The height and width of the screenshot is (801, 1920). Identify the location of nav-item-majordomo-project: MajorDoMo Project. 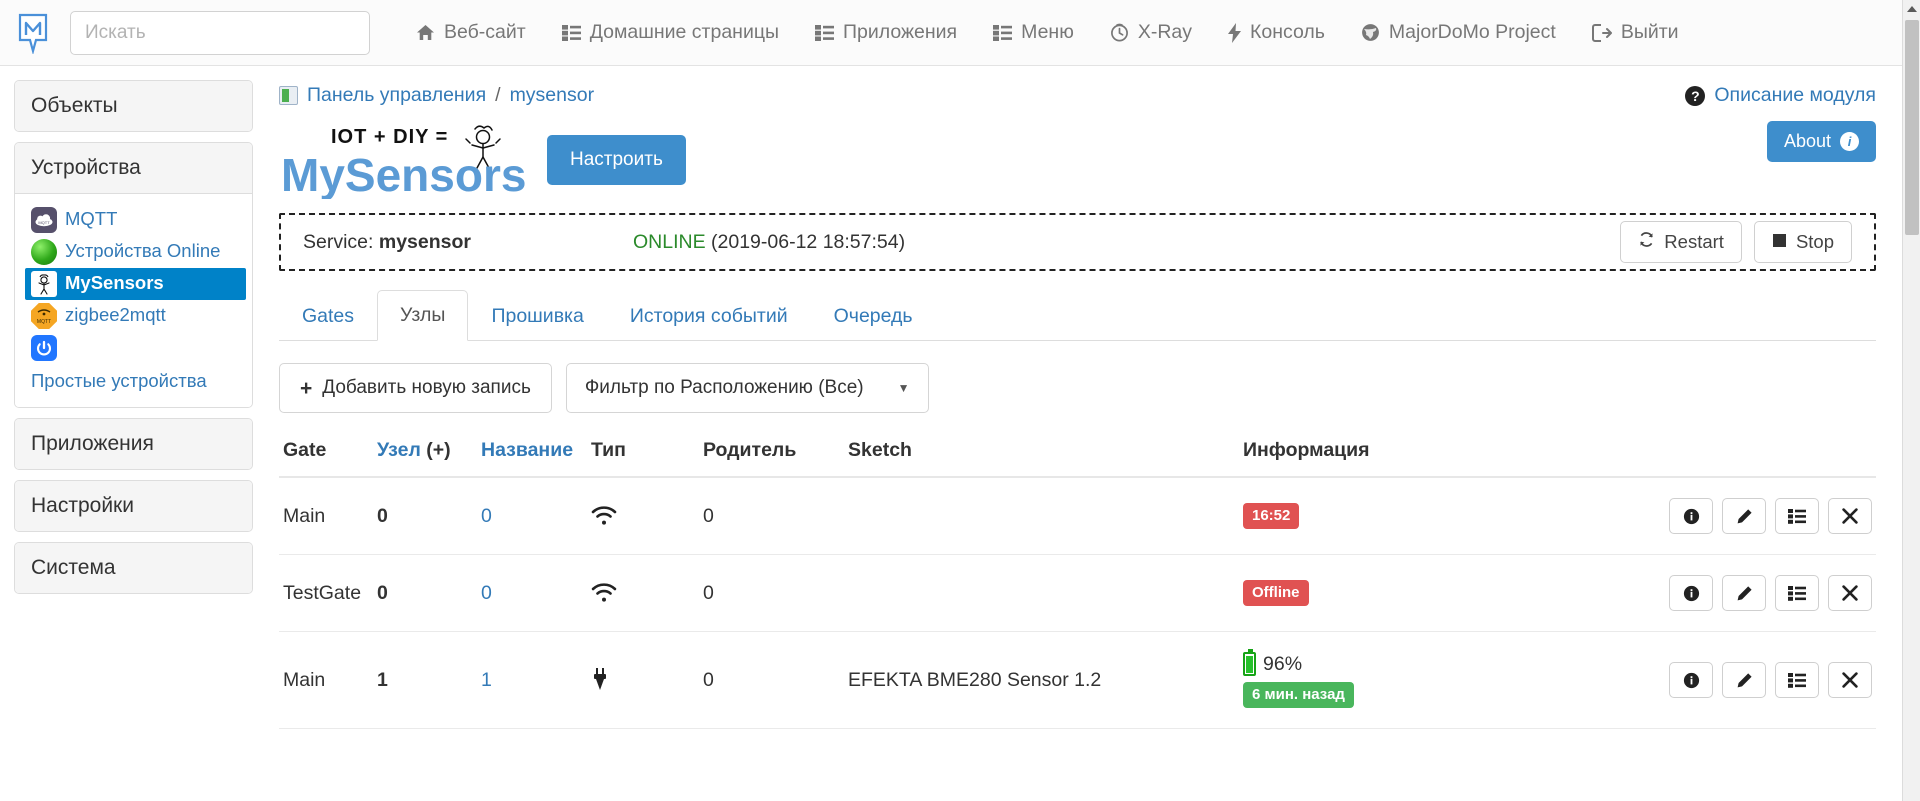
(1458, 33).